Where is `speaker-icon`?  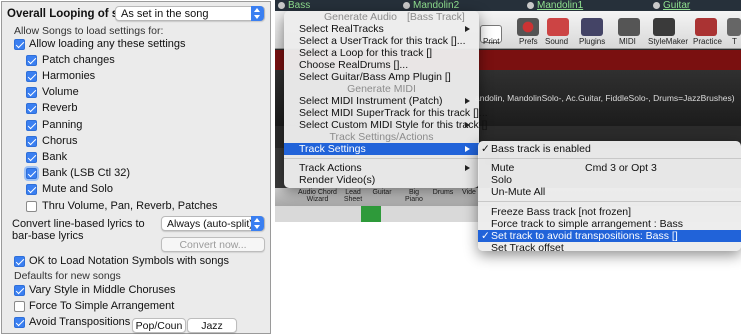
speaker-icon is located at coordinates (558, 27).